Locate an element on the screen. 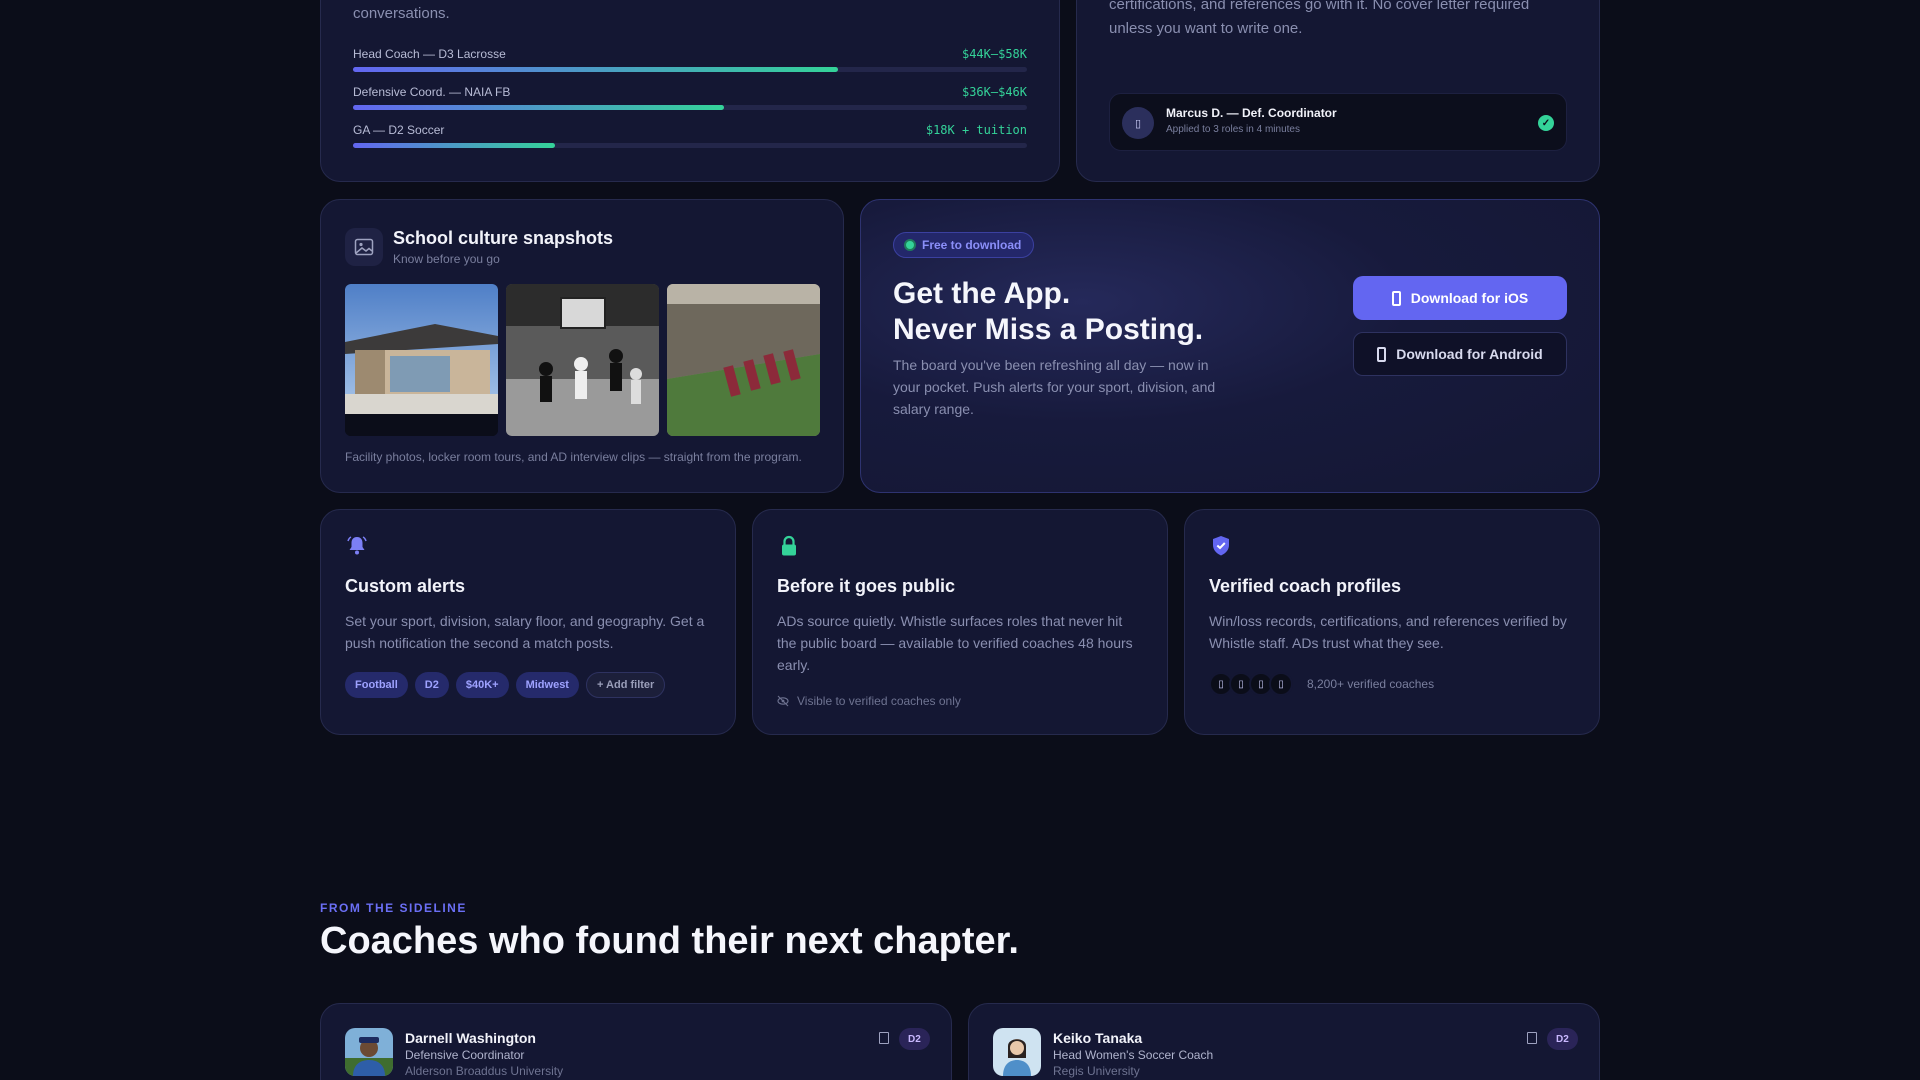 The height and width of the screenshot is (1080, 1920). before-public-title: Before it goes public is located at coordinates (866, 586).